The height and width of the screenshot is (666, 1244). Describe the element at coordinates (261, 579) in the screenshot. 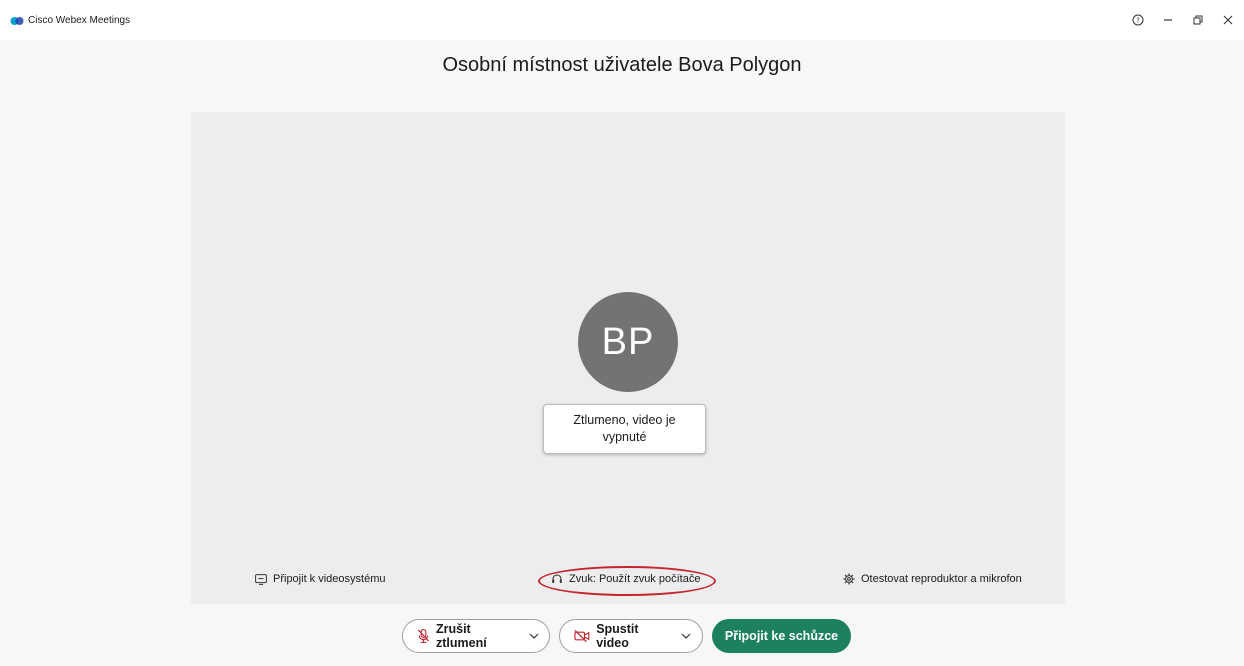

I see `video-system-icon` at that location.